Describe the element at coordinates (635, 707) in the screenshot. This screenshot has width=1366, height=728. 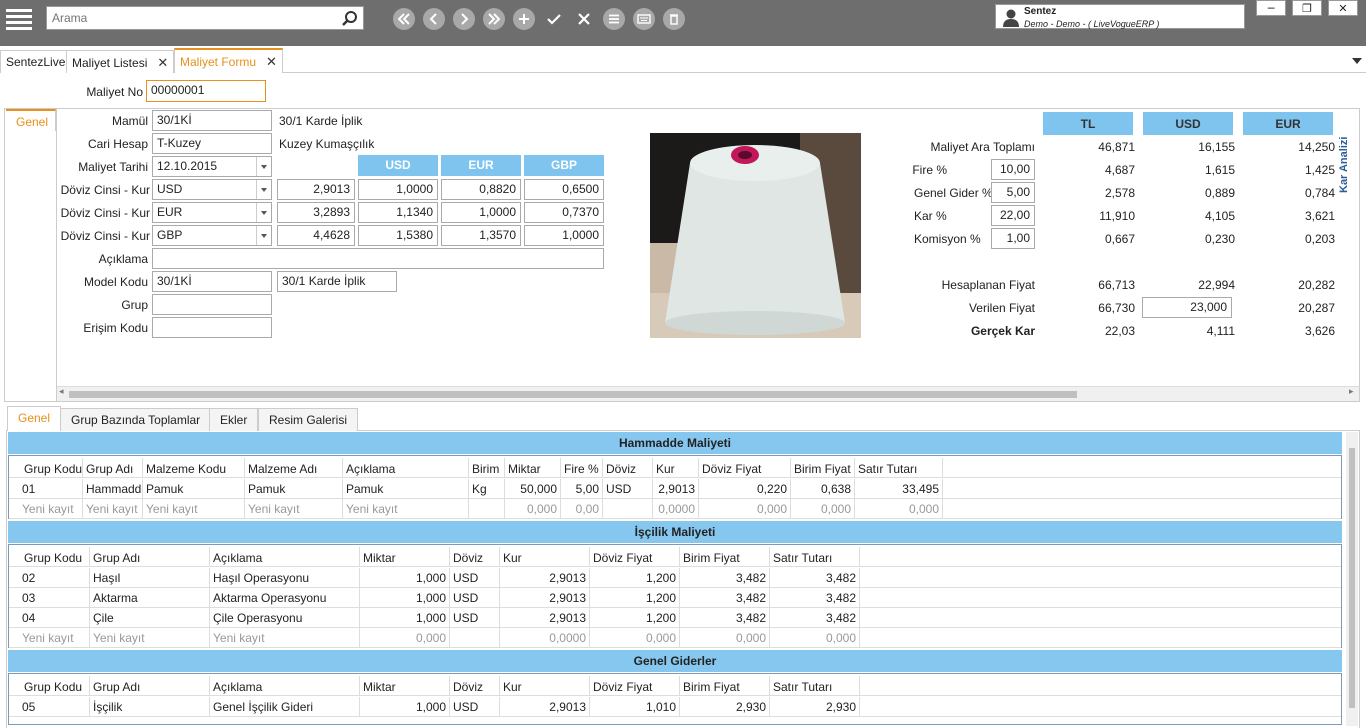
I see `grid-cell: 1,010` at that location.